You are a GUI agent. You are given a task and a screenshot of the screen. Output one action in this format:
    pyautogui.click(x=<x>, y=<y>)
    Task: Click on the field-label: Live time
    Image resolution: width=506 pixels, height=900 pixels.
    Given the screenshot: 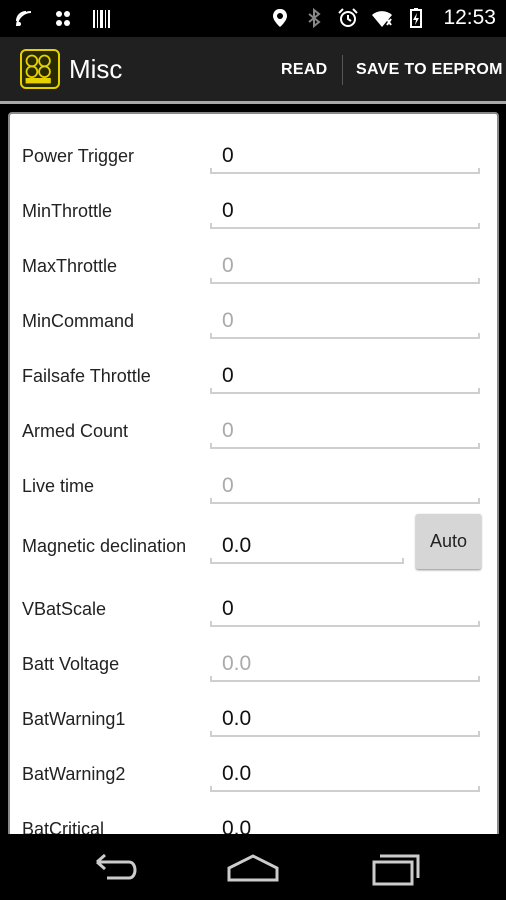 What is the action you would take?
    pyautogui.click(x=58, y=486)
    